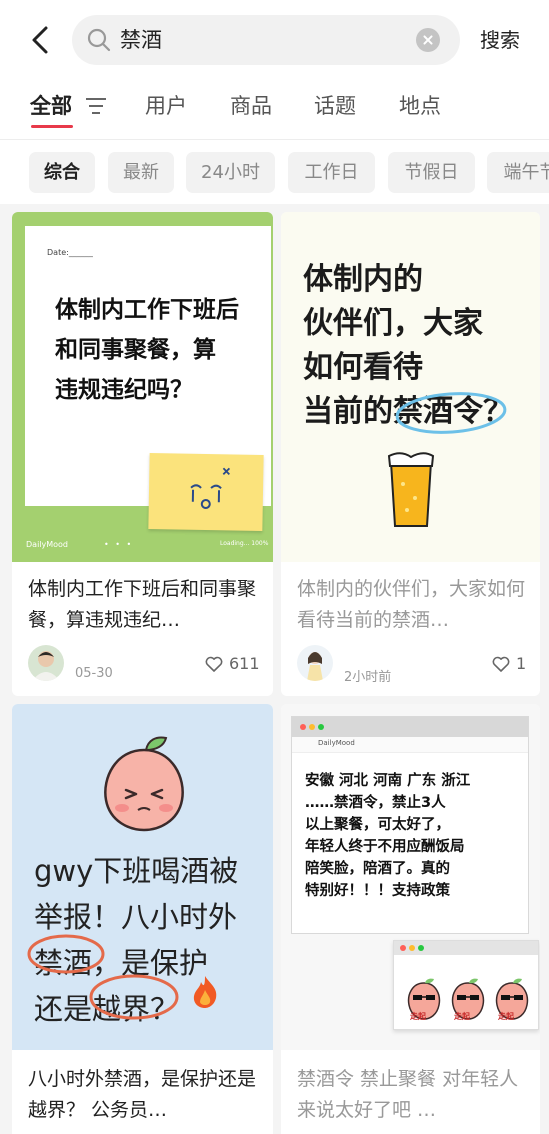  Describe the element at coordinates (410, 745) in the screenshot. I see `browser-address-bar: DailyMood` at that location.